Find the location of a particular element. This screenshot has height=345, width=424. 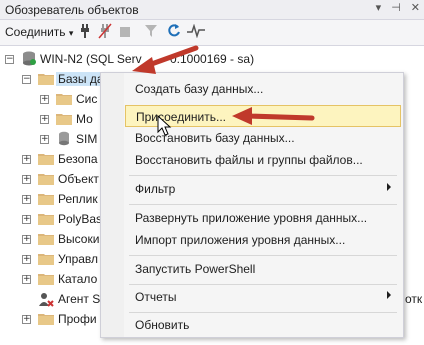

filter-icon is located at coordinates (151, 32).